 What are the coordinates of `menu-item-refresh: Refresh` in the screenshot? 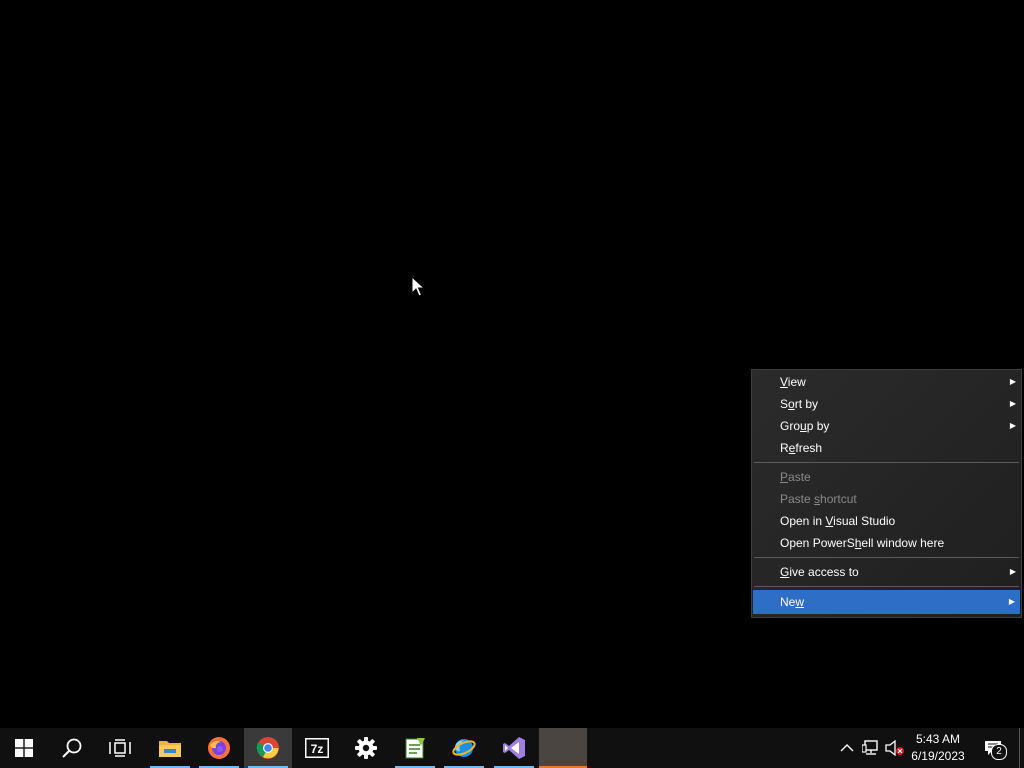 It's located at (886, 448).